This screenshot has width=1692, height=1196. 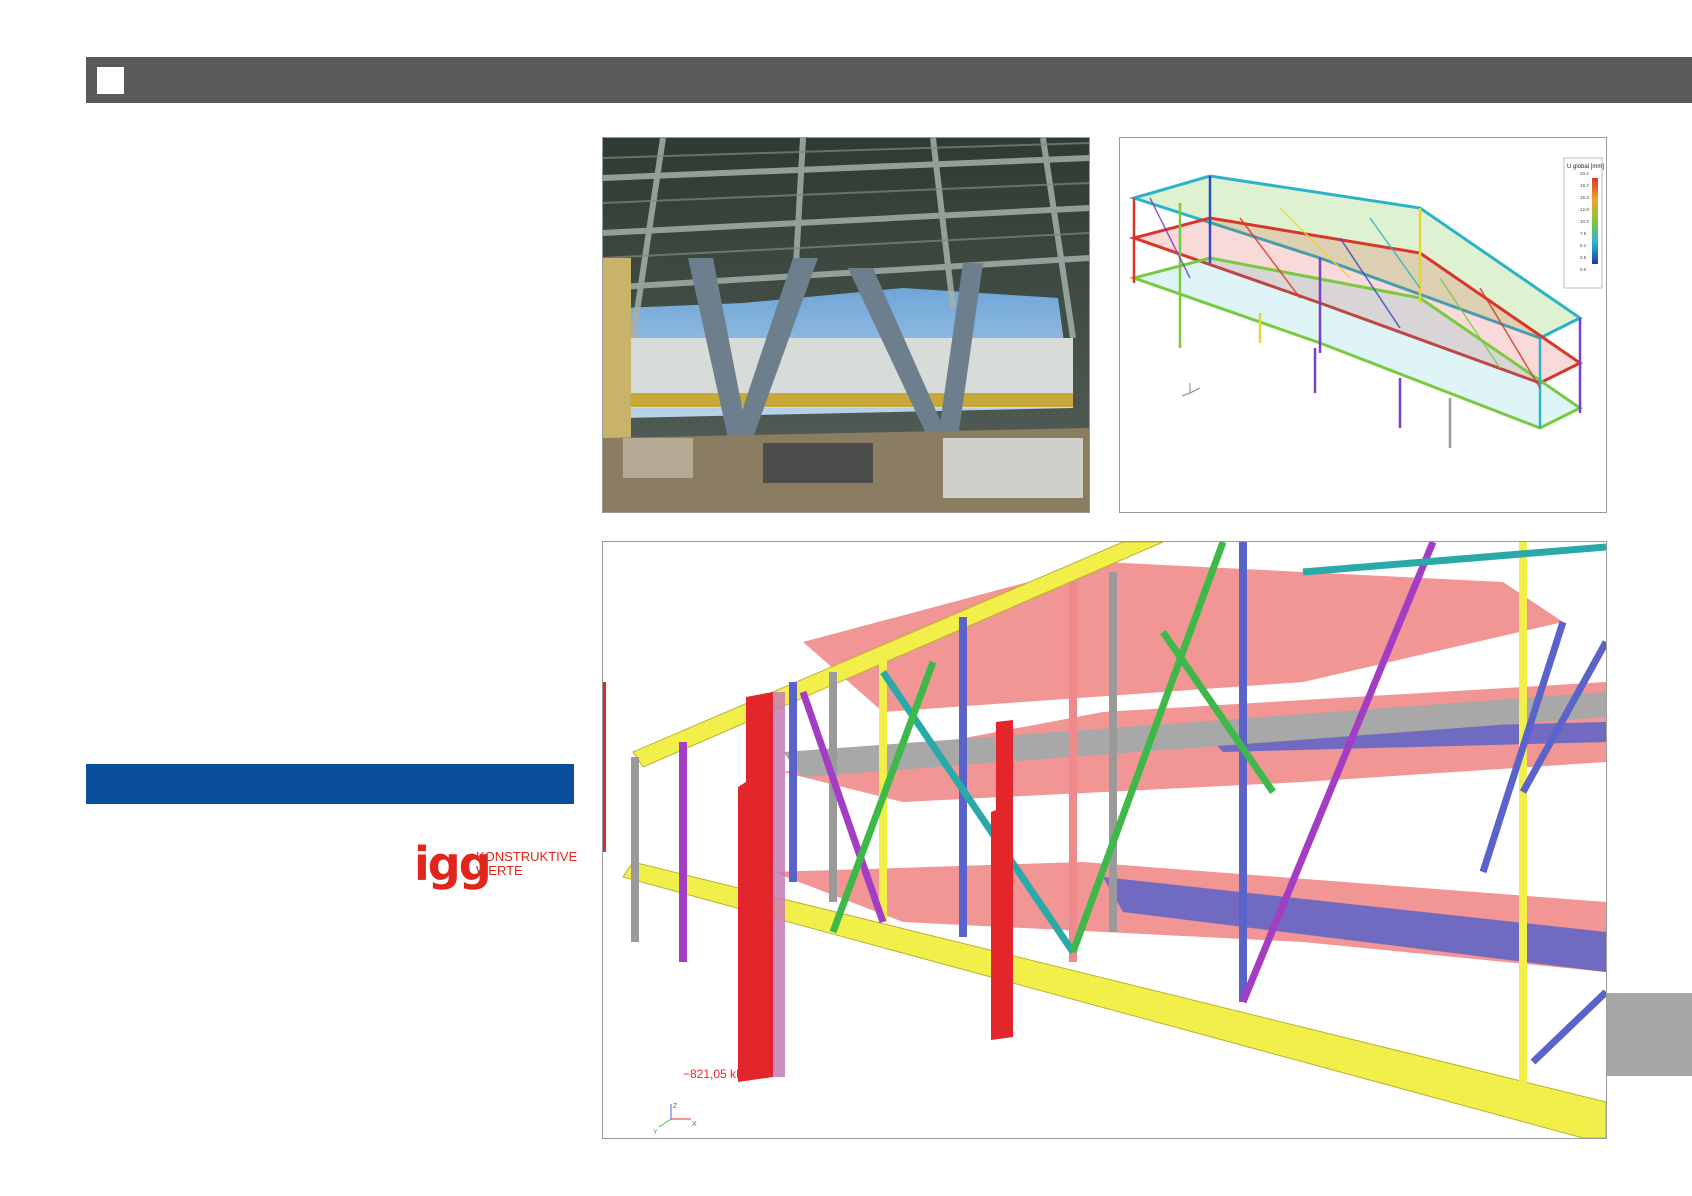 I want to click on axis-triad: Z X Y, so click(x=675, y=1119).